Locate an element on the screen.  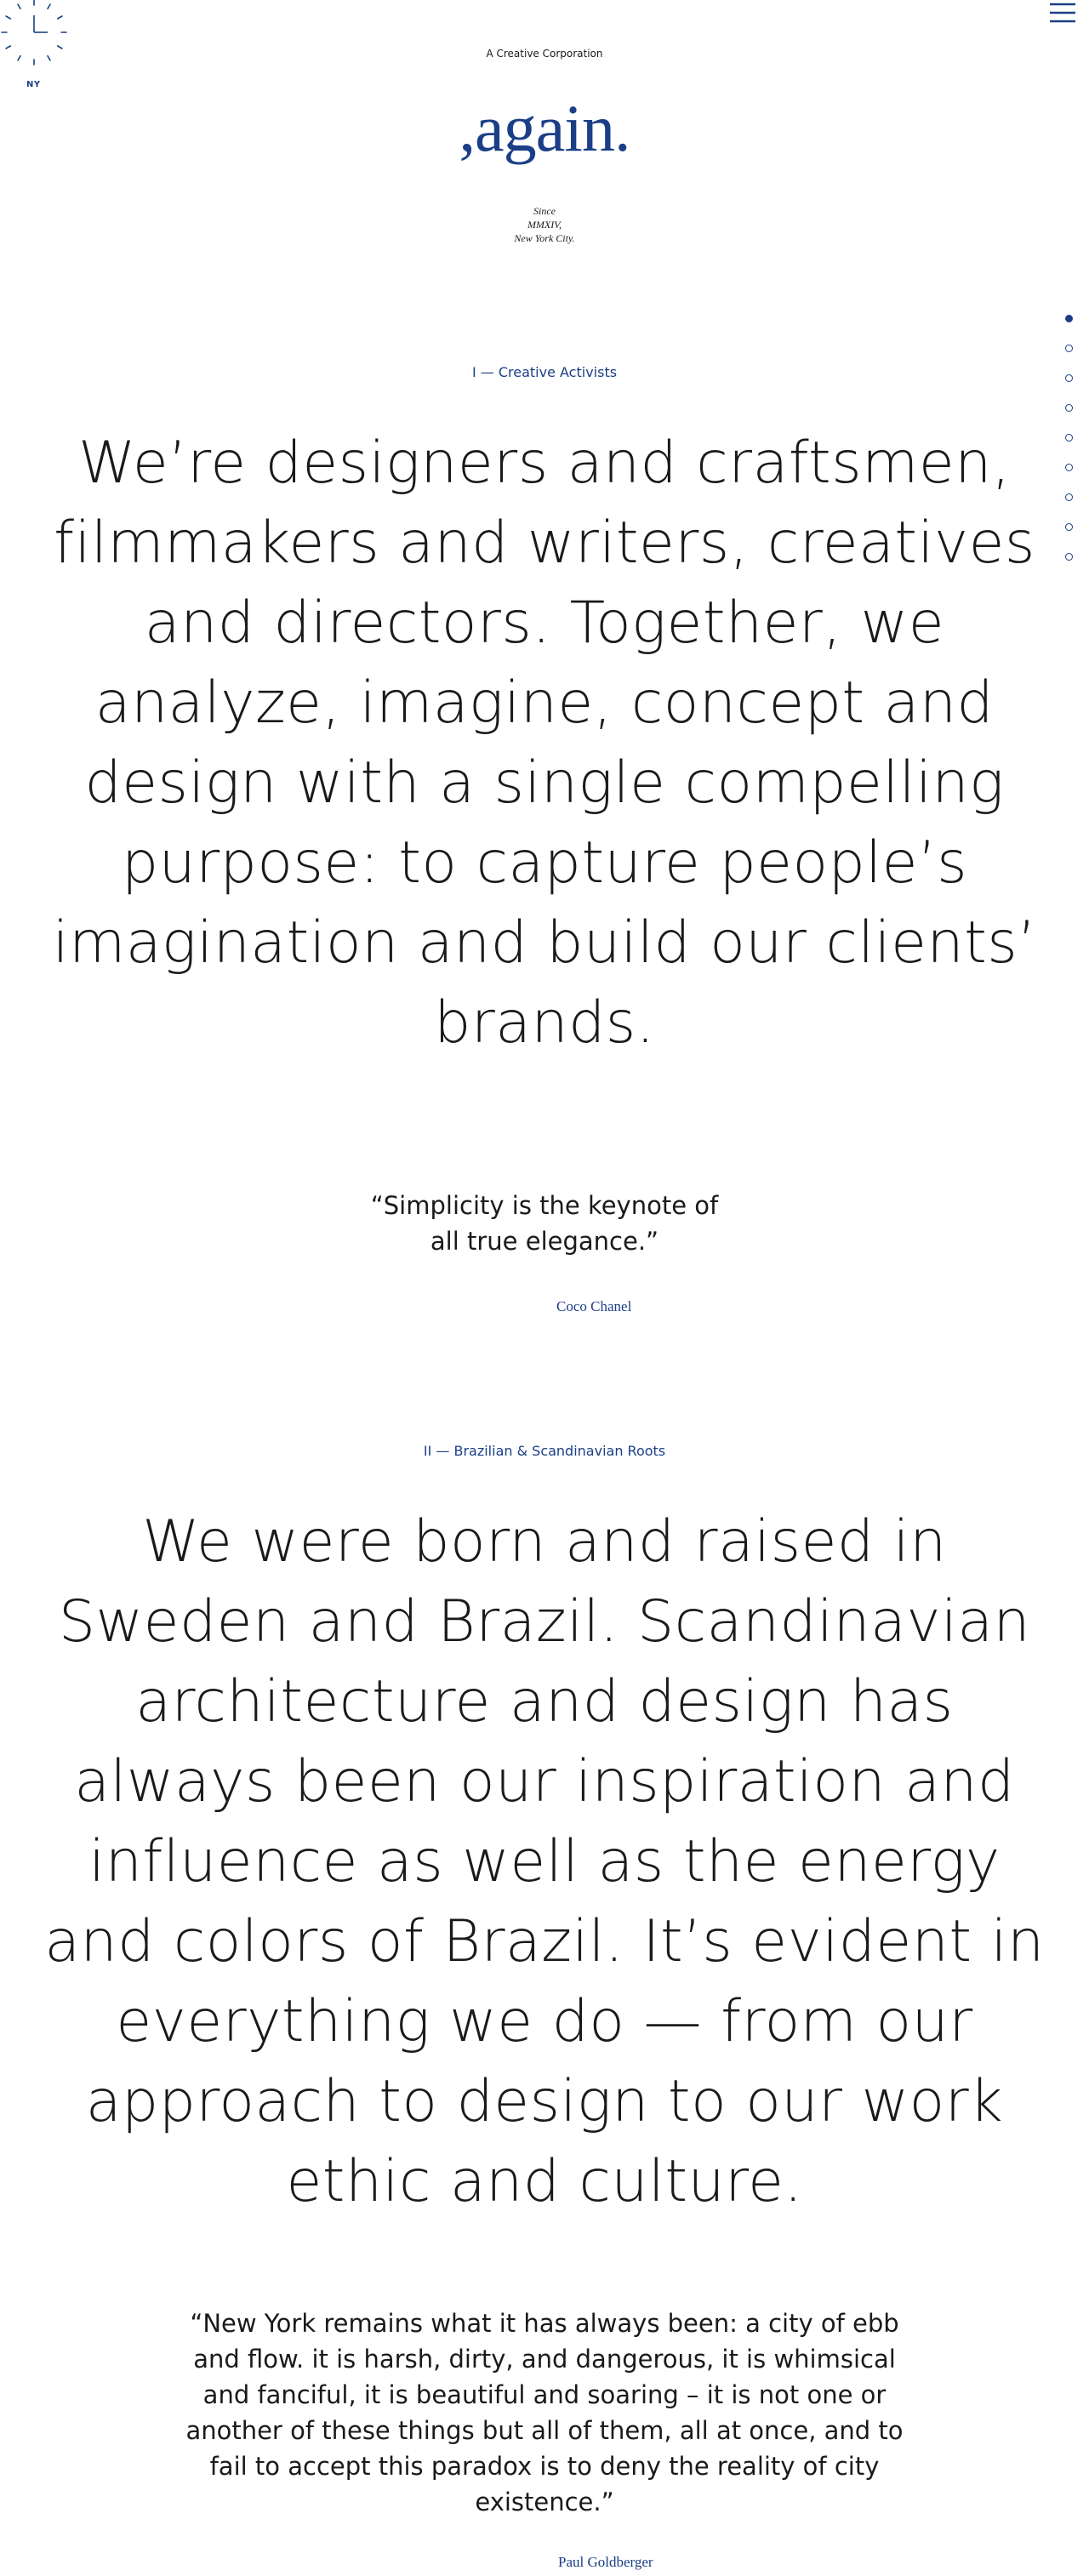
clock-city-label: NY is located at coordinates (33, 84).